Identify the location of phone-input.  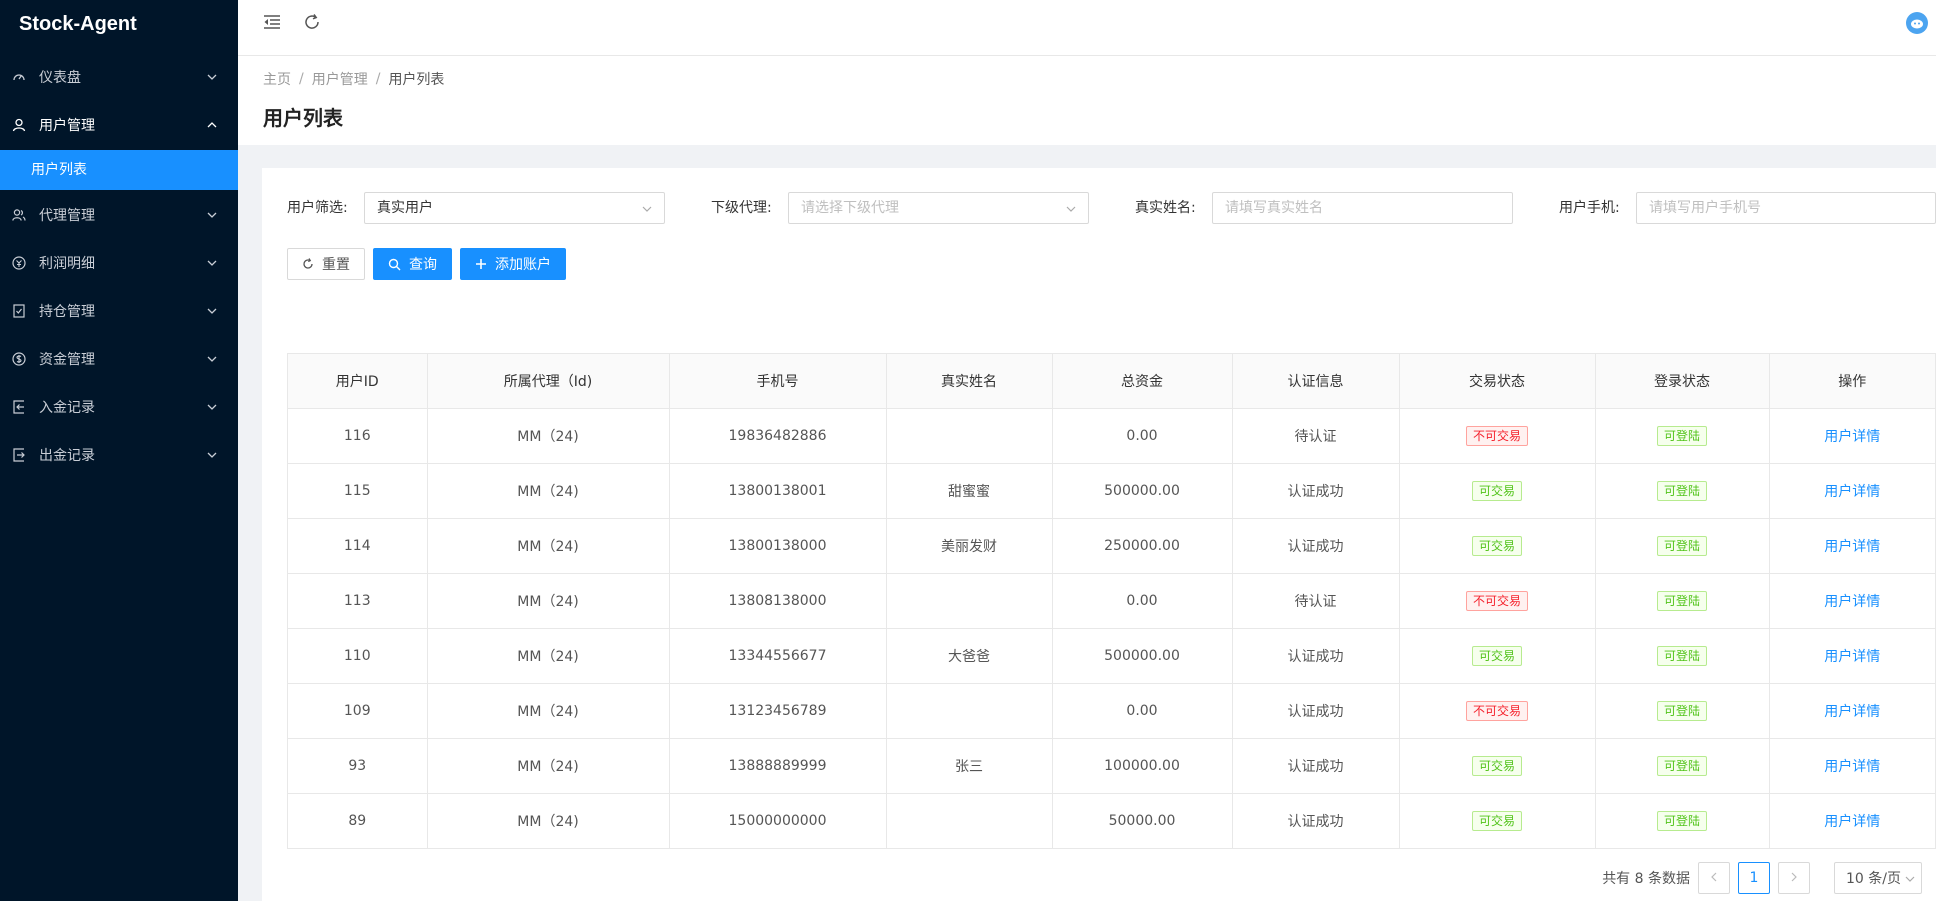
(1786, 208).